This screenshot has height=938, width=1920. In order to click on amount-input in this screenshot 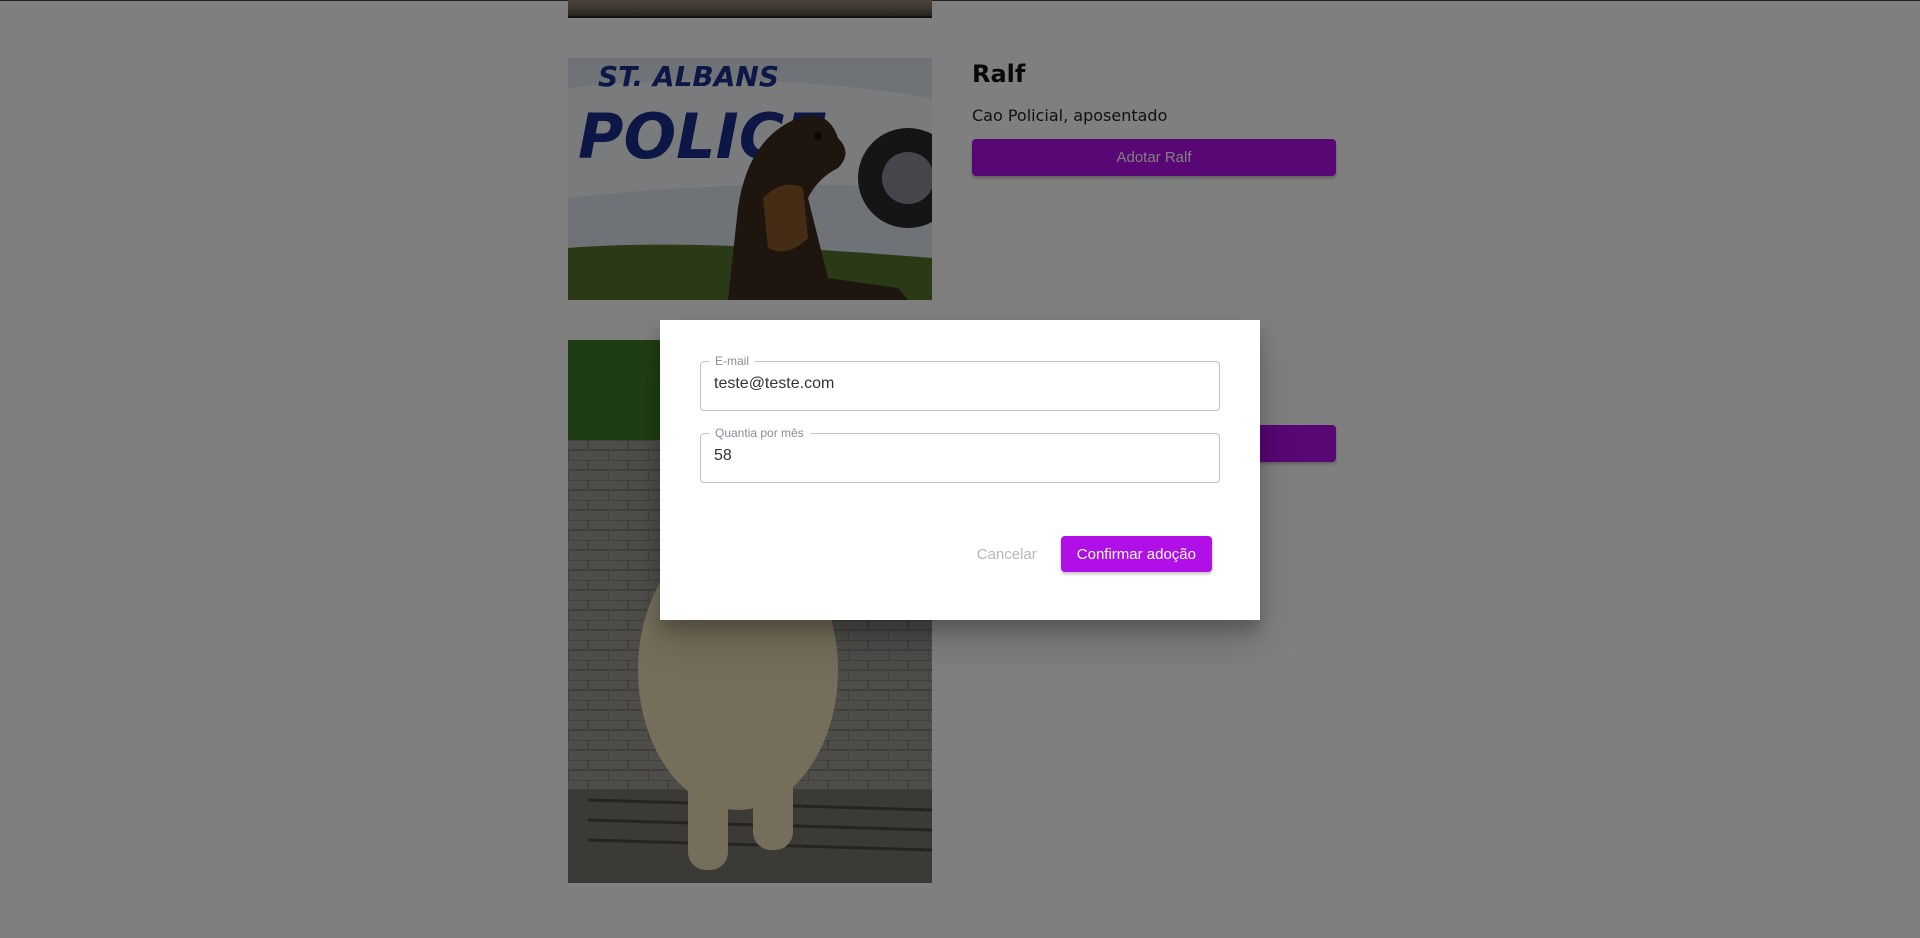, I will do `click(959, 456)`.